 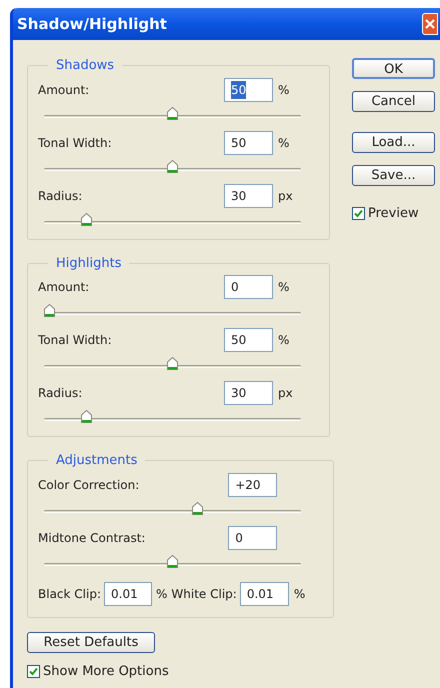 What do you see at coordinates (106, 671) in the screenshot?
I see `show-more-options-label: Show More Options` at bounding box center [106, 671].